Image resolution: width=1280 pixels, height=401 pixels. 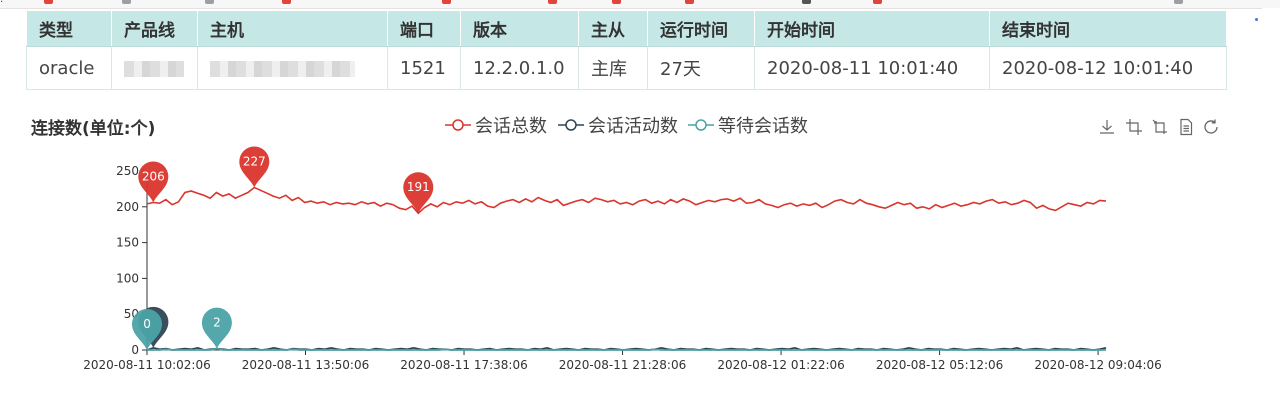 I want to click on col-header-start-time: 开始时间, so click(x=872, y=28).